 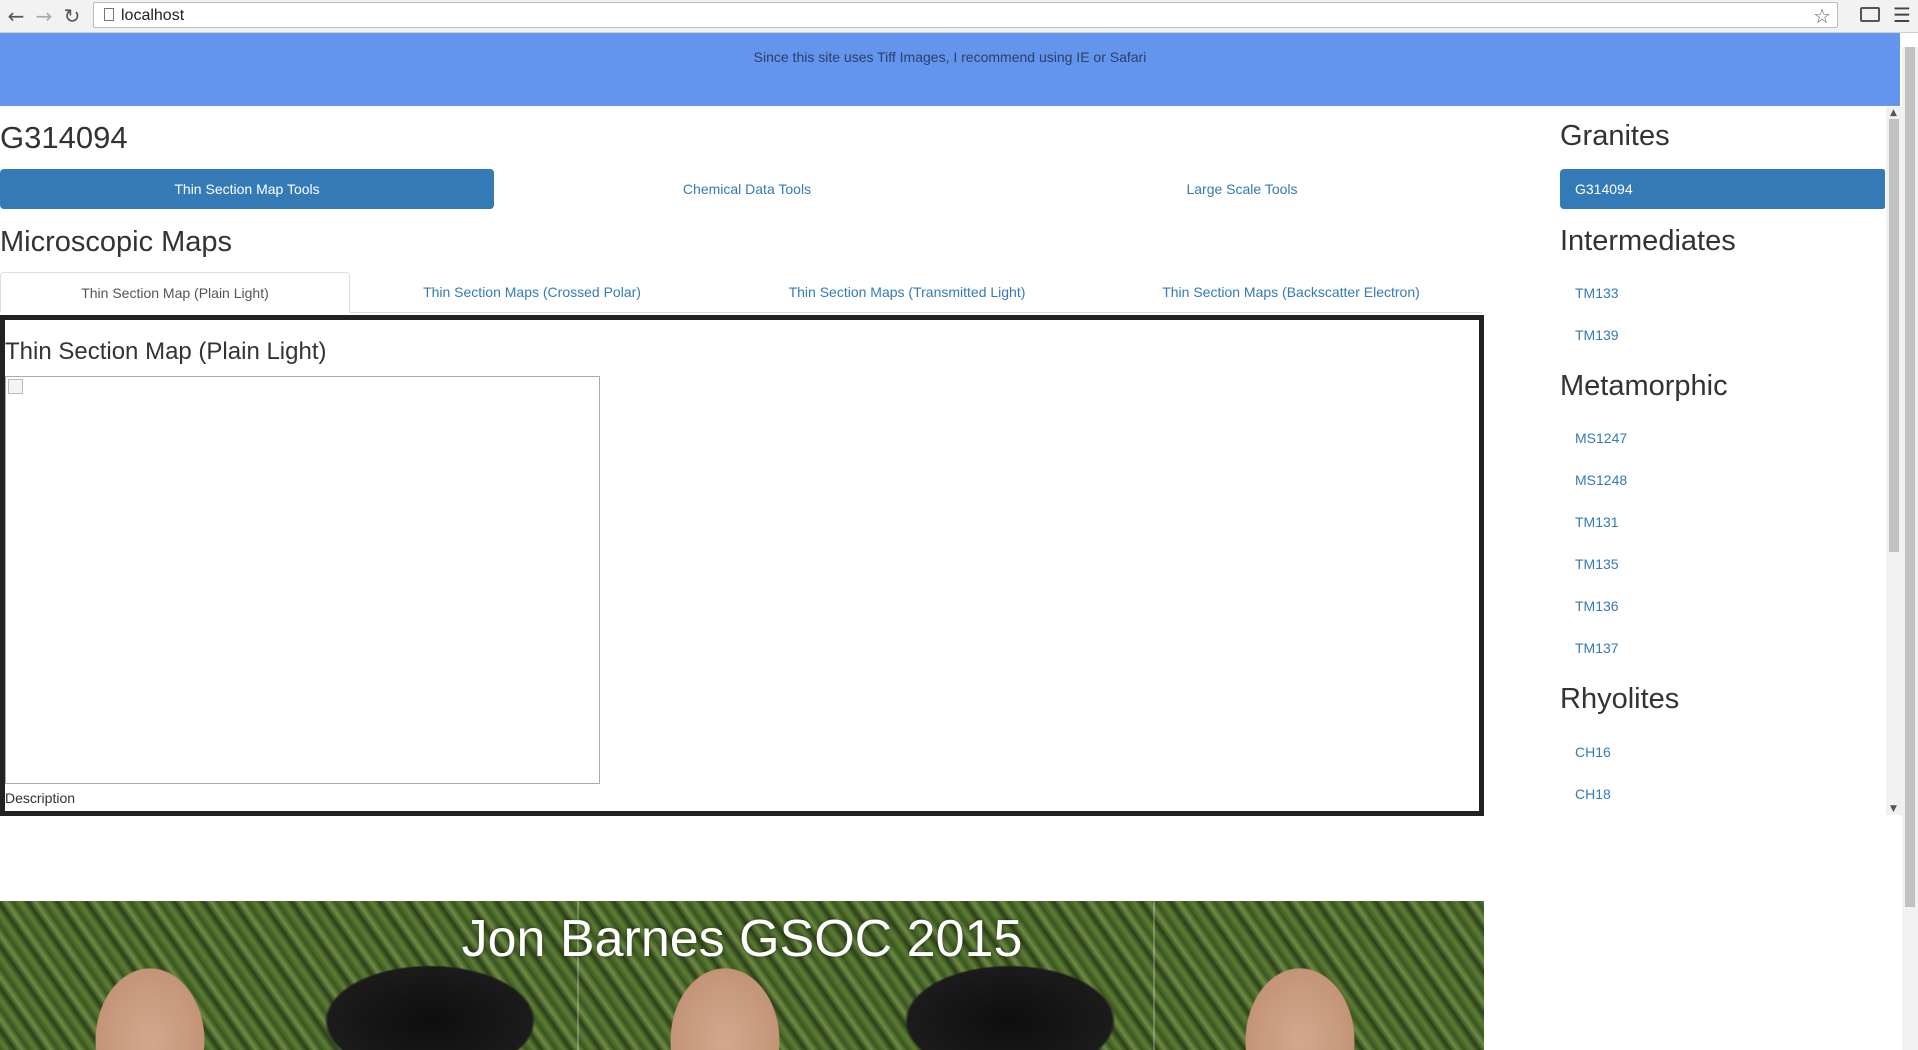 I want to click on back-icon: ←, so click(x=16, y=16).